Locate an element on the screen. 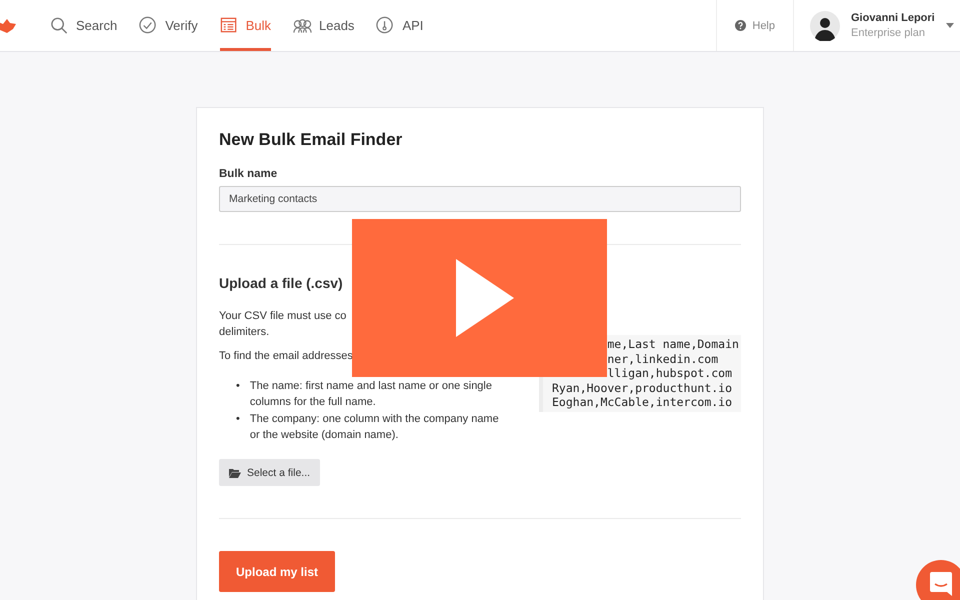 The image size is (960, 600). video-play-overlay is located at coordinates (479, 298).